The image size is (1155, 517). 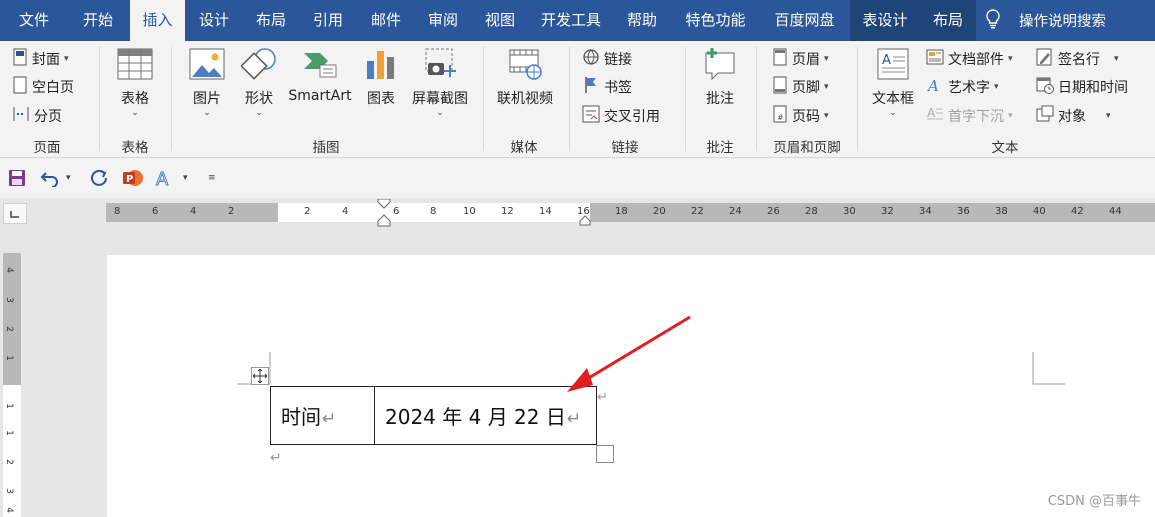 What do you see at coordinates (625, 148) in the screenshot?
I see `group-label-links: 链接` at bounding box center [625, 148].